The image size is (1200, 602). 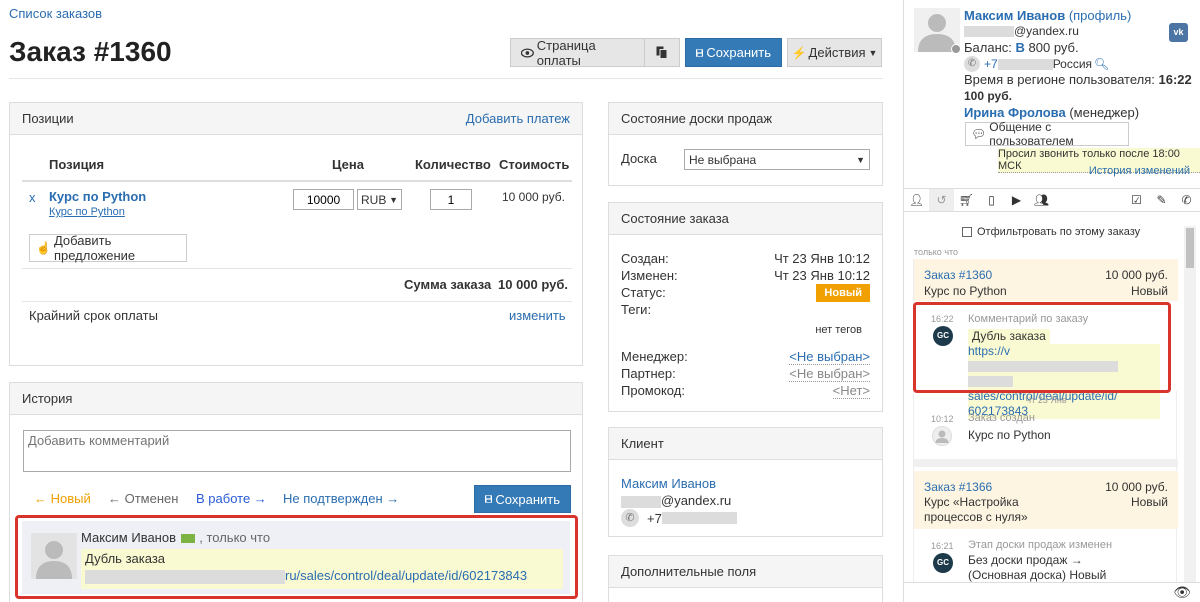 What do you see at coordinates (723, 159) in the screenshot?
I see `board-value: Не выбрана` at bounding box center [723, 159].